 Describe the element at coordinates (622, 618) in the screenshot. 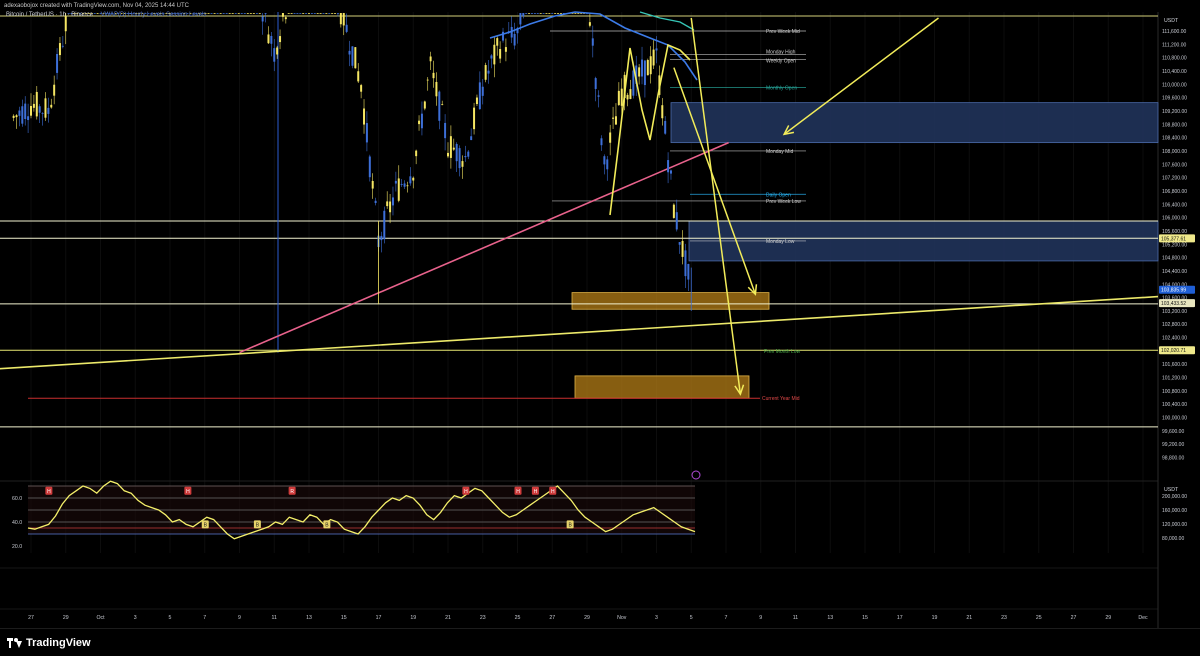

I see `time-tick-label: Nov` at that location.